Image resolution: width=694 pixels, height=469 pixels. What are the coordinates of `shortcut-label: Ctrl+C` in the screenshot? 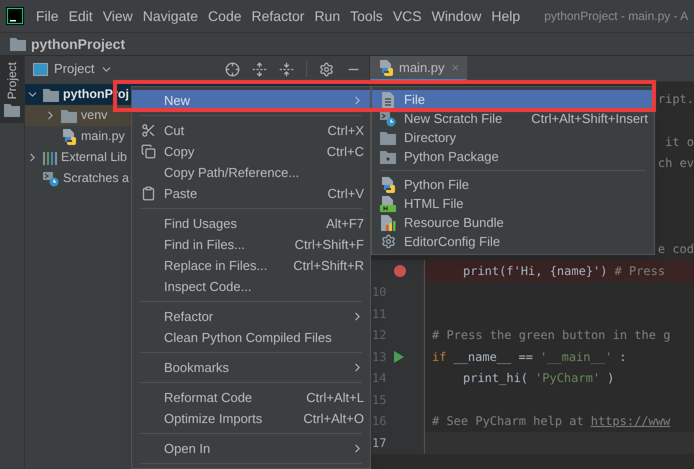 It's located at (345, 151).